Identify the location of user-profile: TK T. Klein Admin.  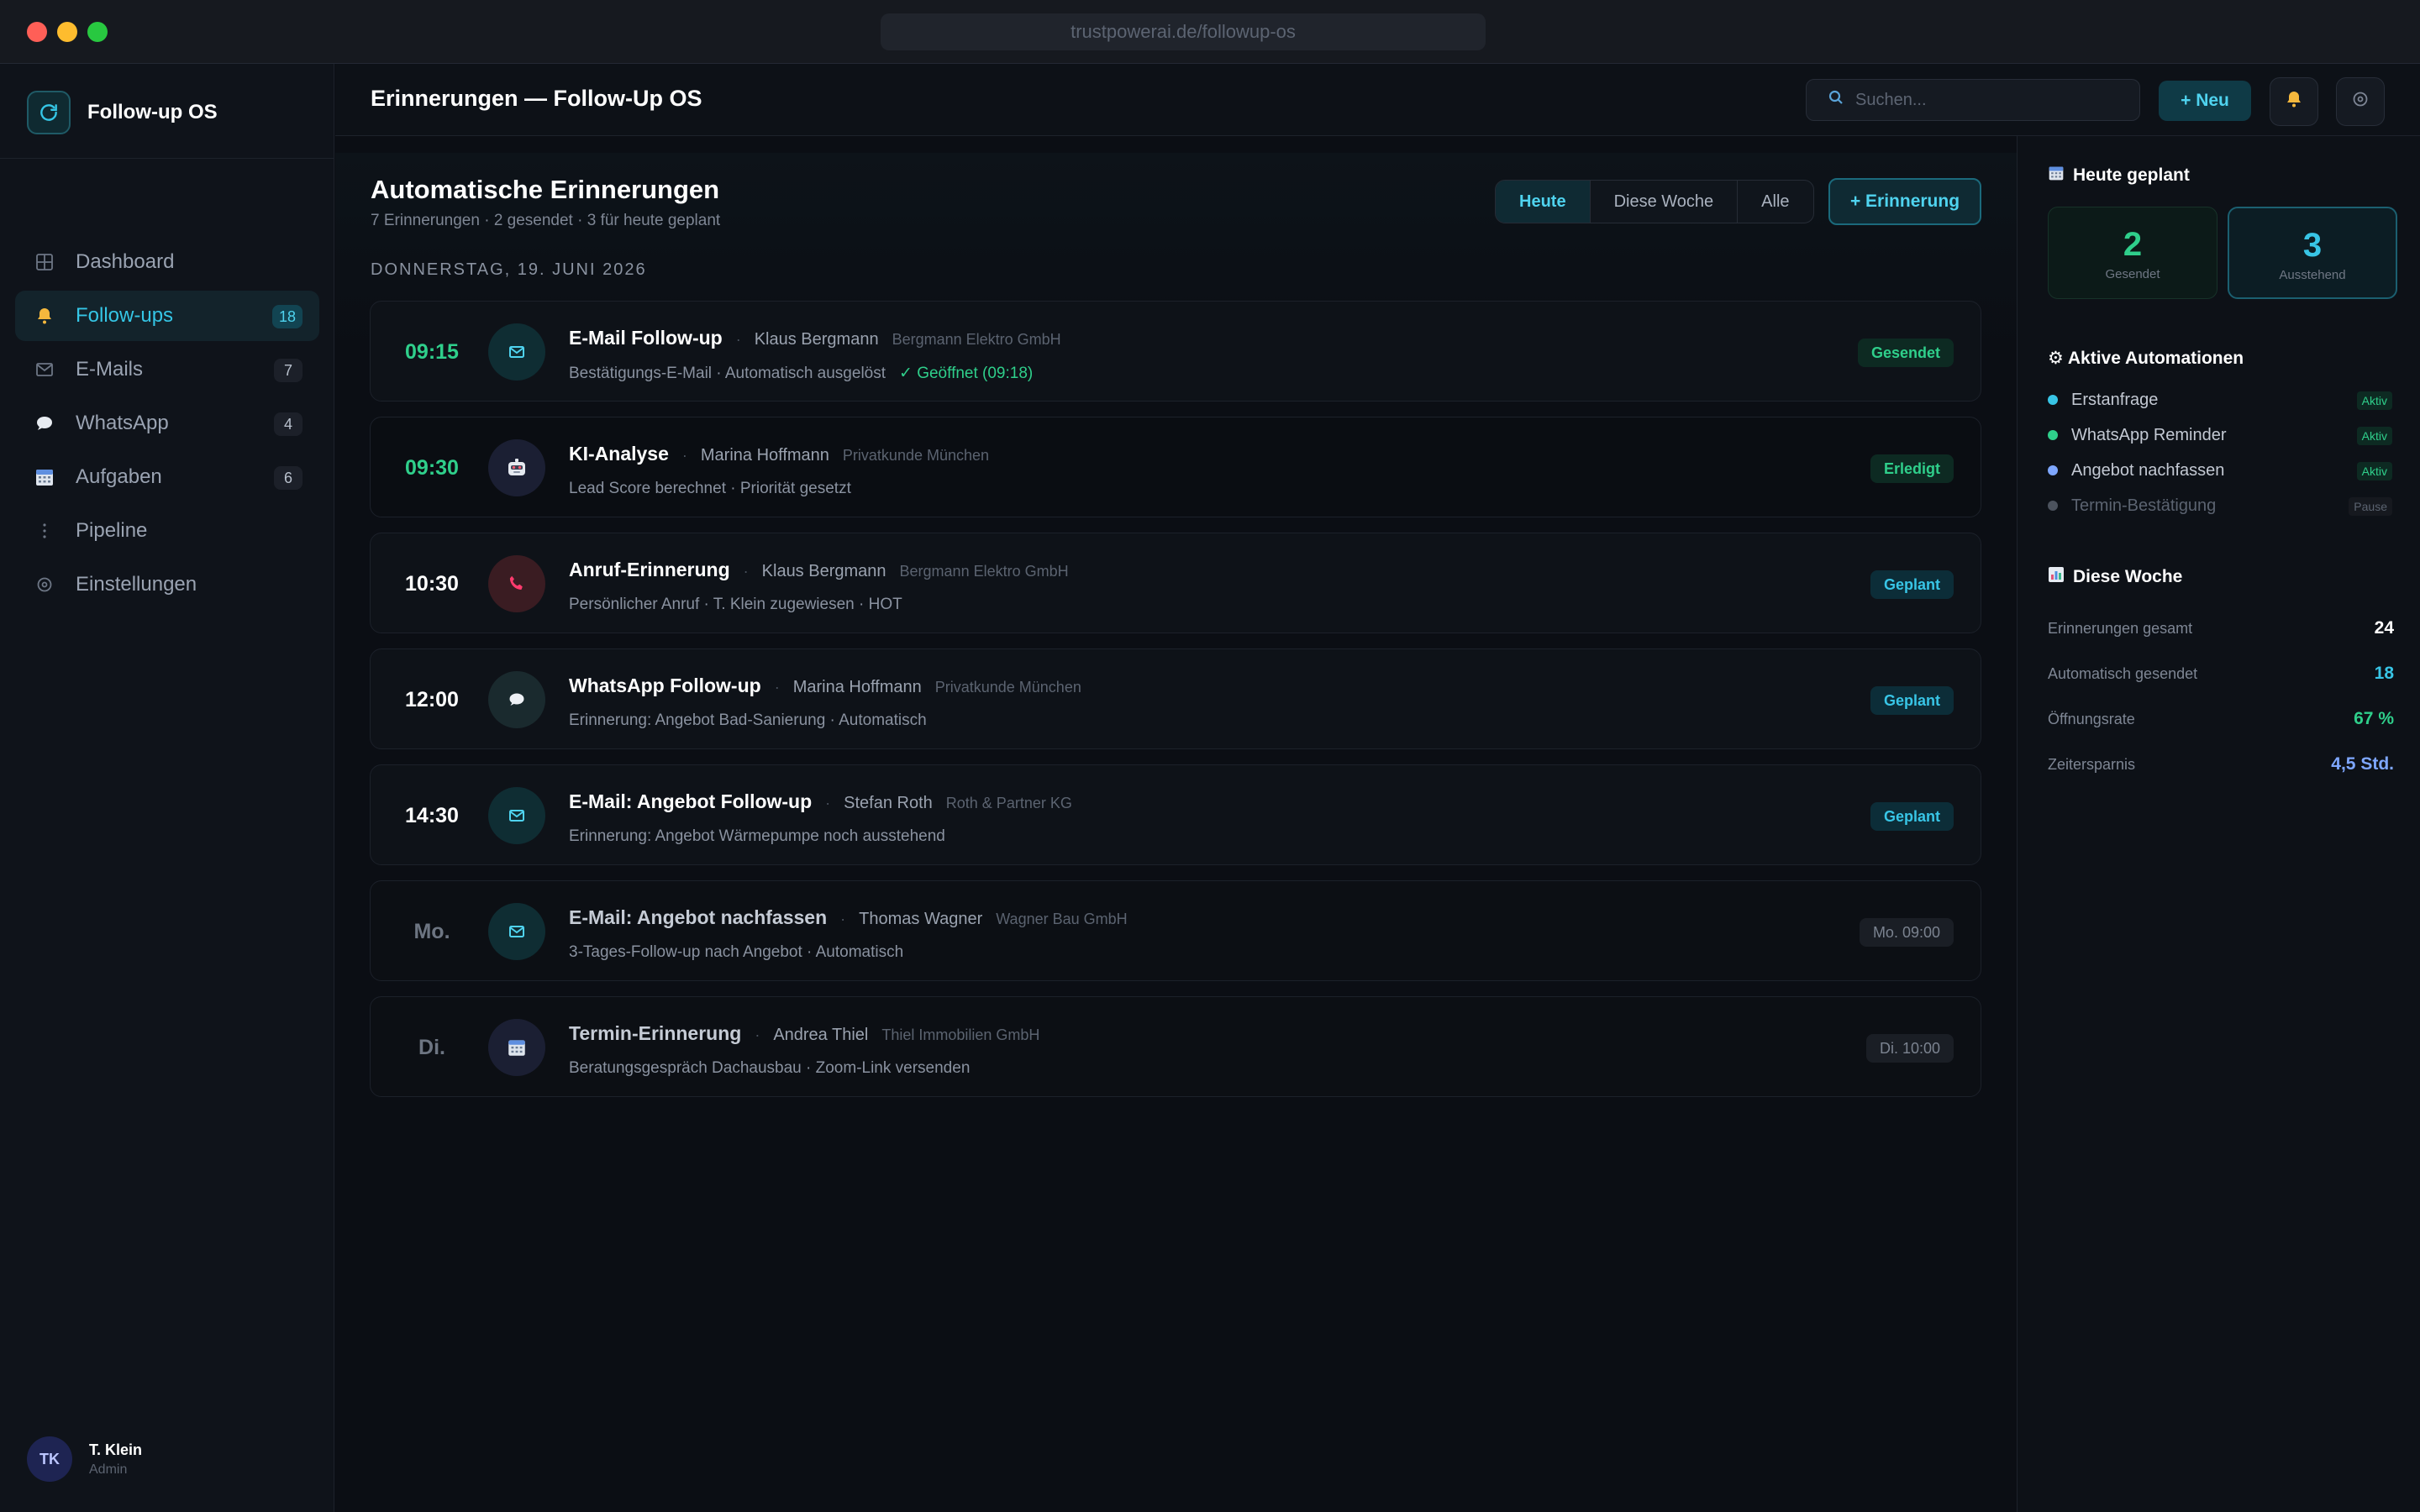
(84, 1459).